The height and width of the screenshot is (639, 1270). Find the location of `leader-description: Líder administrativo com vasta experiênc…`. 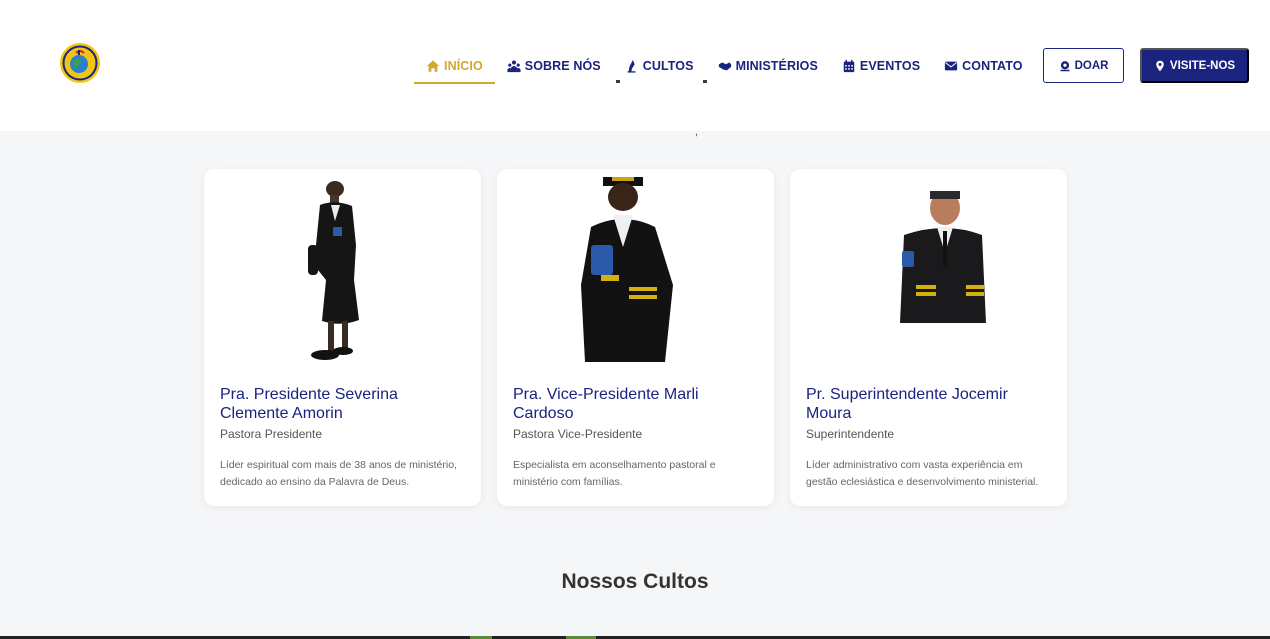

leader-description: Líder administrativo com vasta experiênc… is located at coordinates (922, 473).